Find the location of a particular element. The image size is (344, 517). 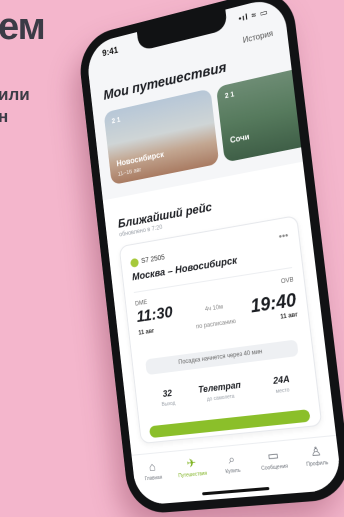

trip-date: 11–16 авг is located at coordinates (129, 172).